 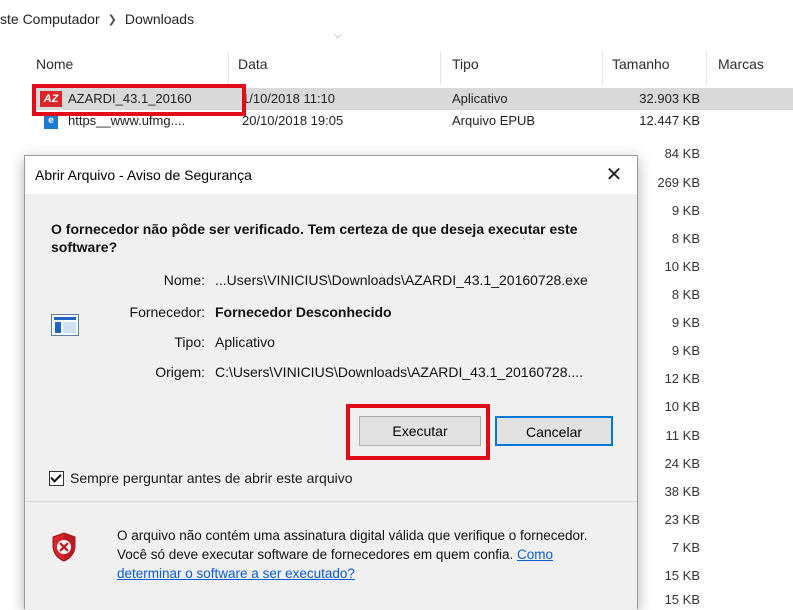 I want to click on close-icon: ✕, so click(x=614, y=175).